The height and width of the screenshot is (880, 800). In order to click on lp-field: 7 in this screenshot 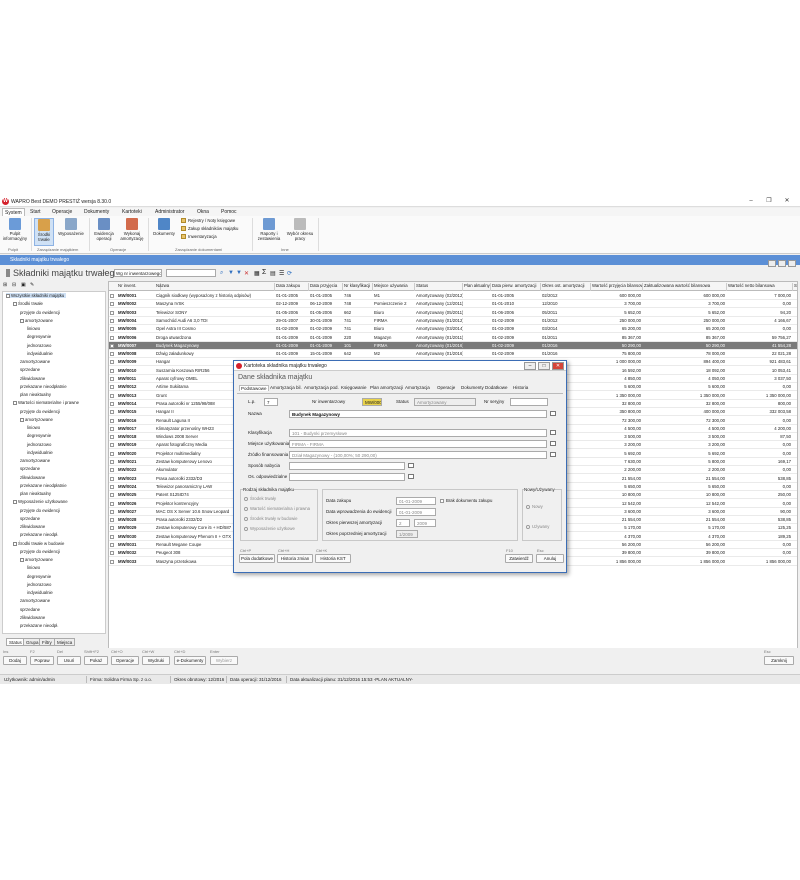, I will do `click(271, 402)`.